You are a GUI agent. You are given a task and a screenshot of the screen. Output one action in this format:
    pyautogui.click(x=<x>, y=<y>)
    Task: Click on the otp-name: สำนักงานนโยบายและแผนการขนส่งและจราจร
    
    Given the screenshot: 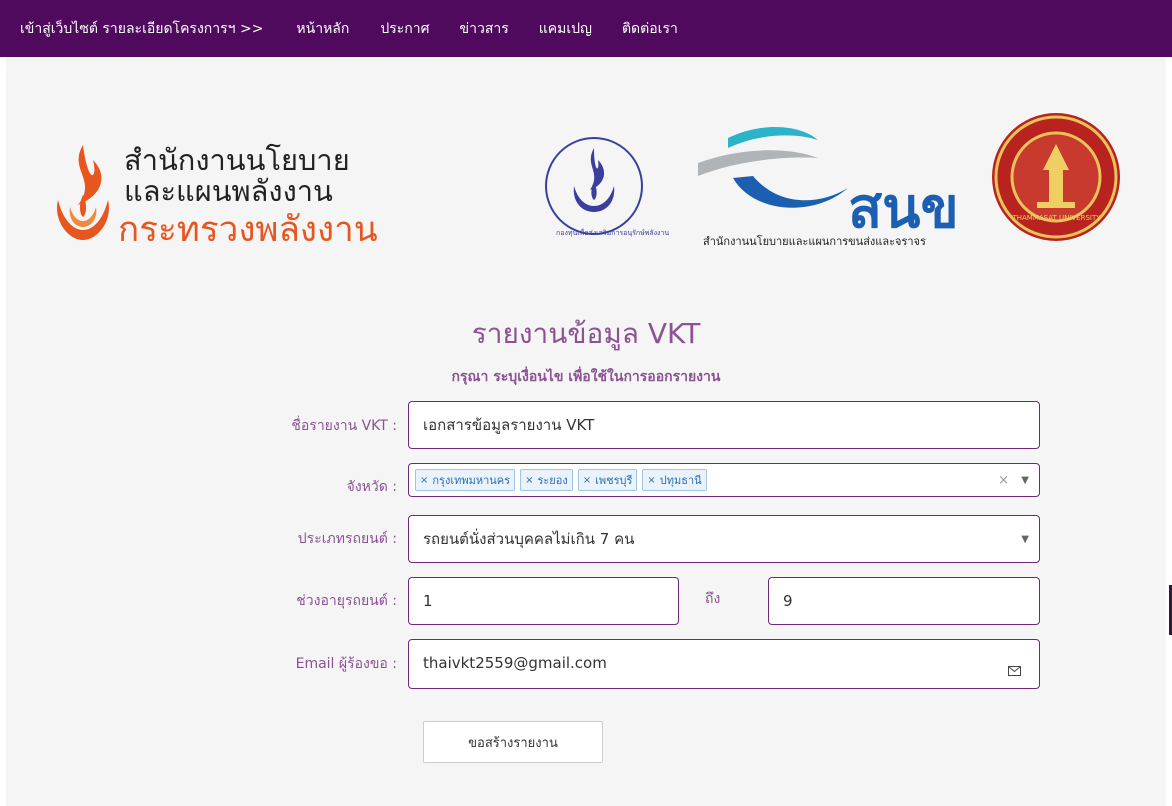 What is the action you would take?
    pyautogui.click(x=814, y=241)
    